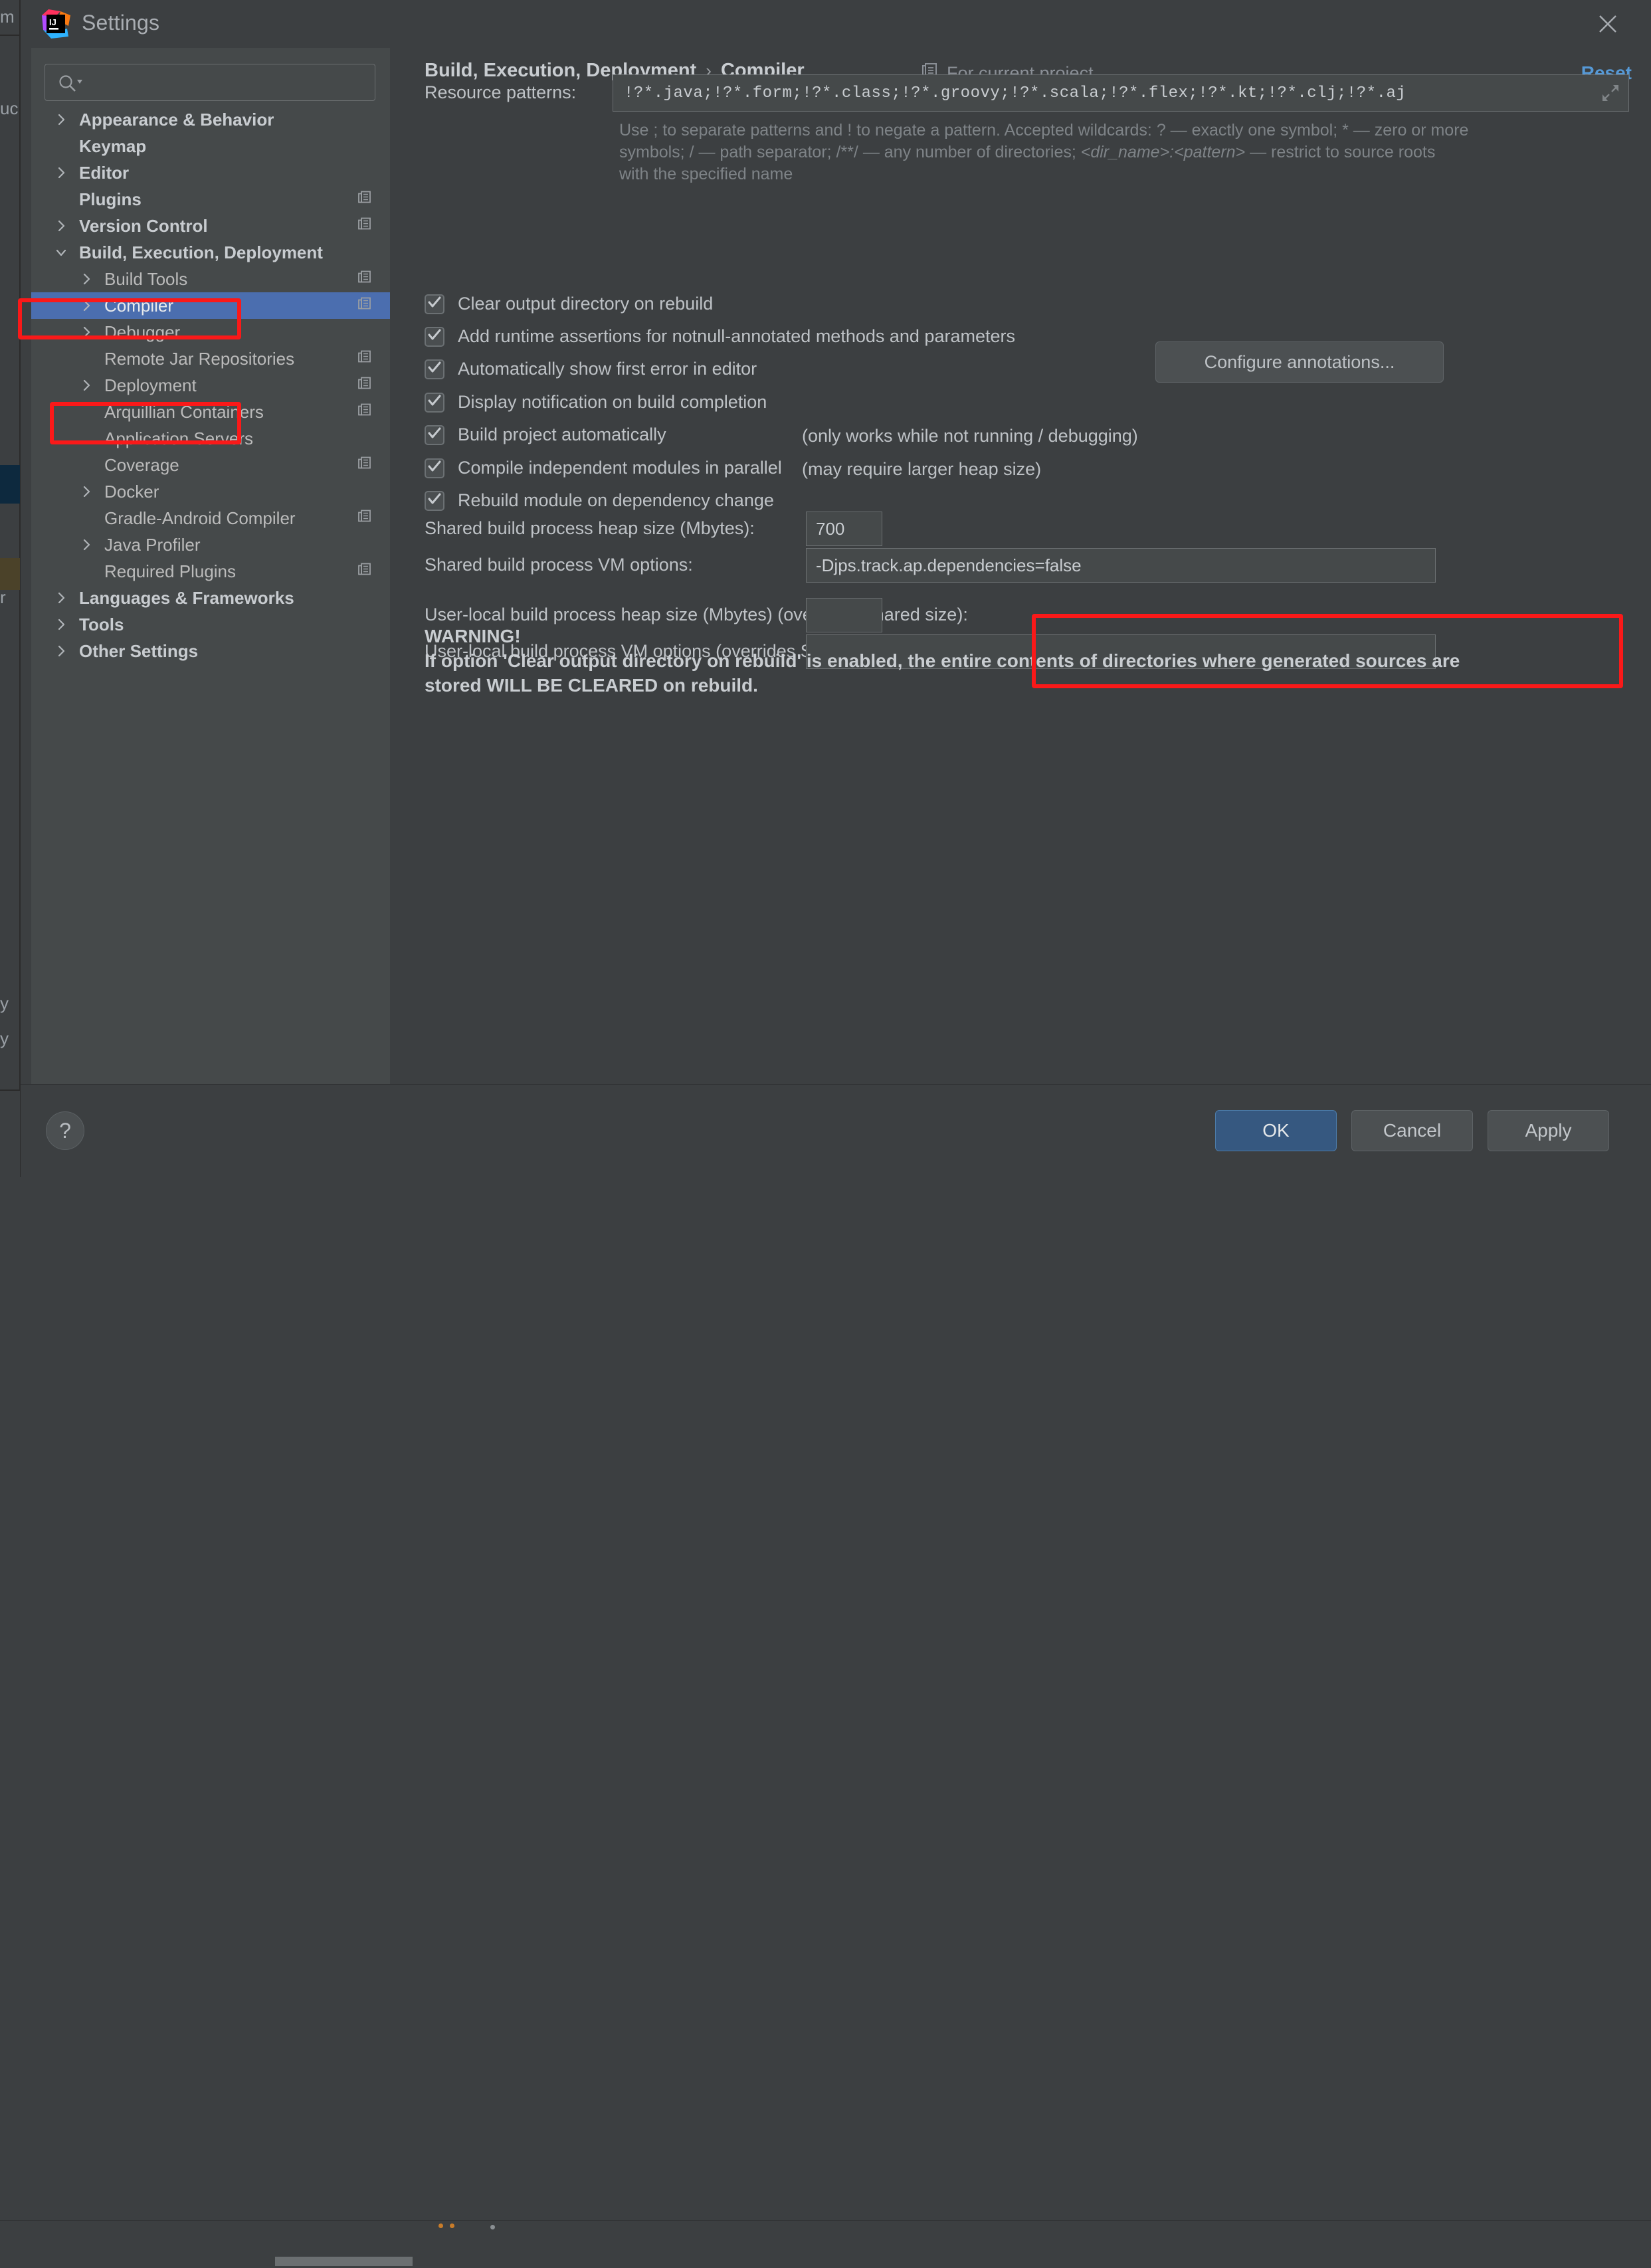 The height and width of the screenshot is (2268, 1651). I want to click on sidebar-item-gradle-android-compiler: Gradle-Android Compiler, so click(210, 518).